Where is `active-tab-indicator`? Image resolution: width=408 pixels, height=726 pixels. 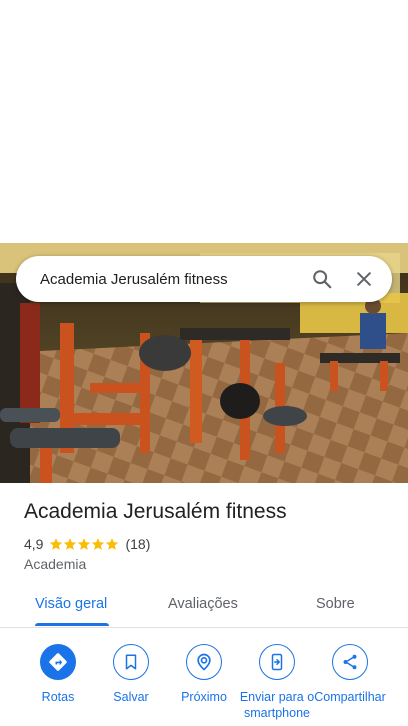 active-tab-indicator is located at coordinates (72, 624).